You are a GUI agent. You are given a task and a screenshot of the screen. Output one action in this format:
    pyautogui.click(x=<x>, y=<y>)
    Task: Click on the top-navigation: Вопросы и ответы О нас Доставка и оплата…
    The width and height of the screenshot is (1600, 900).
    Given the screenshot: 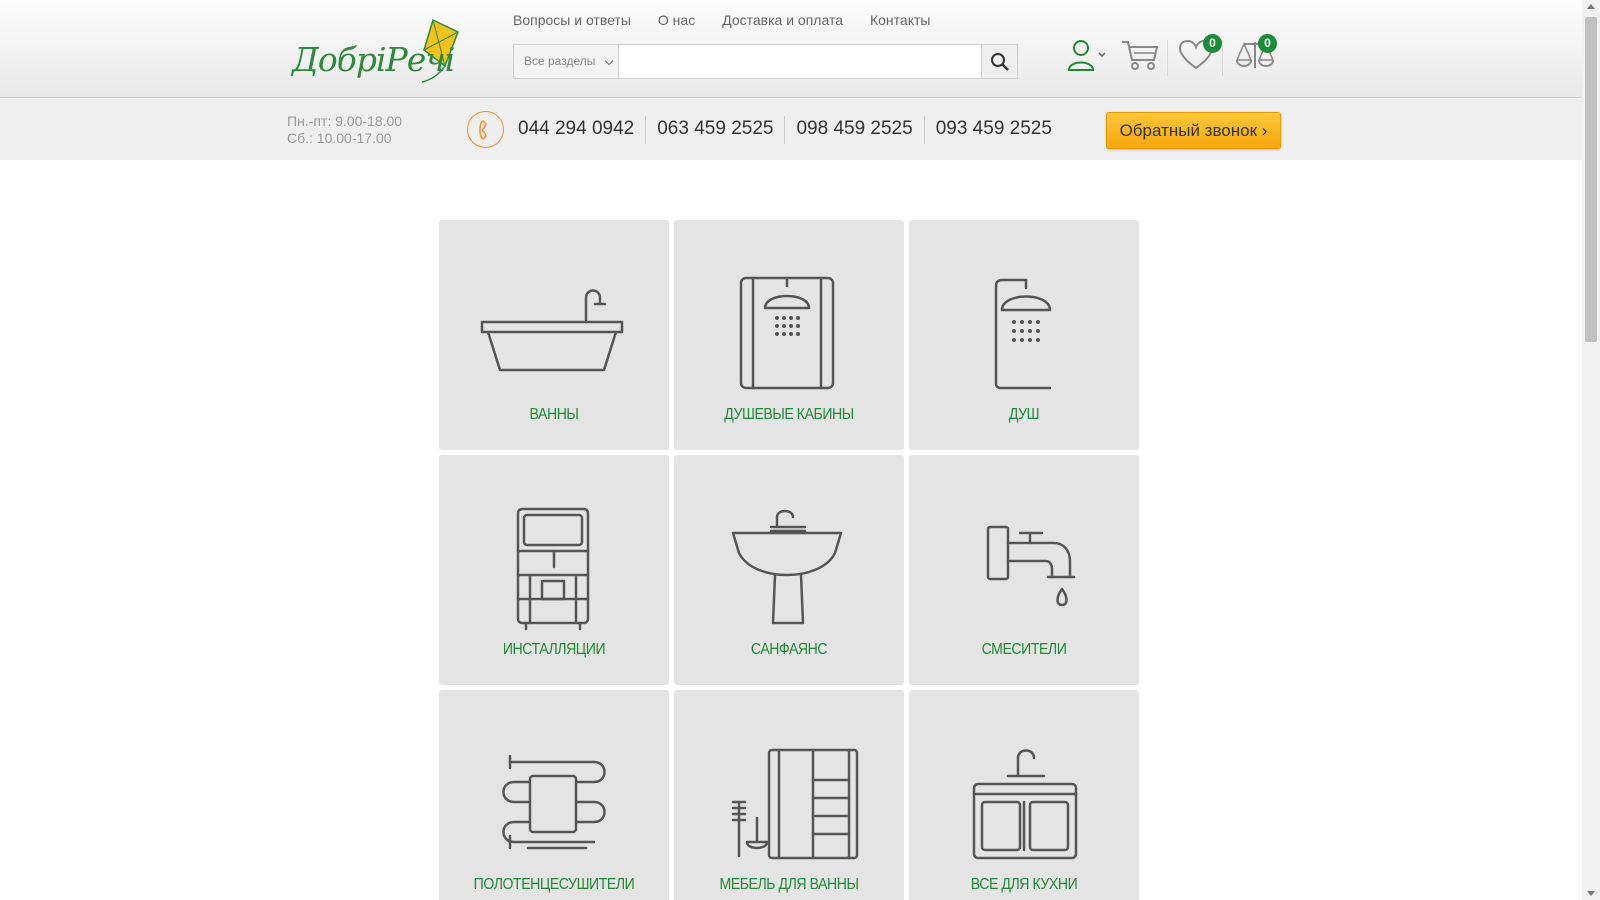 What is the action you would take?
    pyautogui.click(x=721, y=20)
    